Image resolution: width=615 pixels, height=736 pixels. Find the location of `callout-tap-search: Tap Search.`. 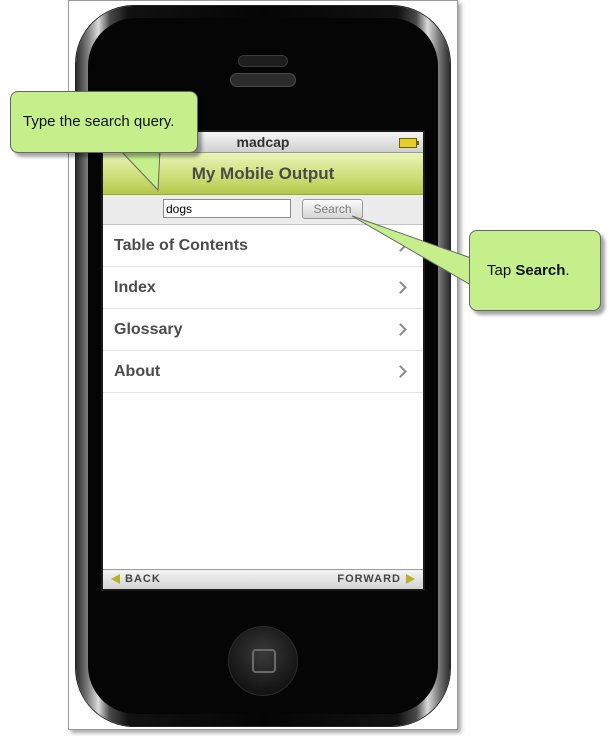

callout-tap-search: Tap Search. is located at coordinates (535, 270).